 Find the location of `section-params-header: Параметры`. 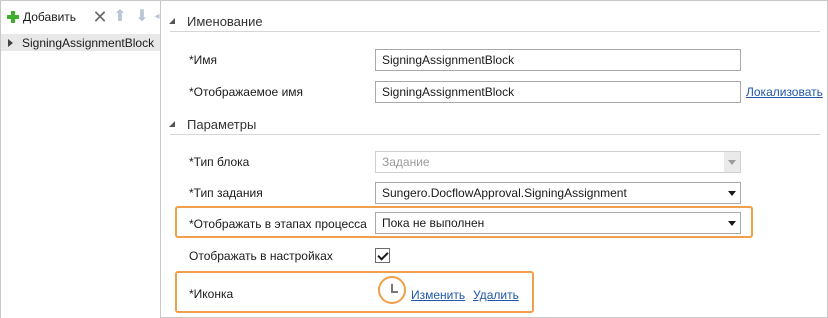

section-params-header: Параметры is located at coordinates (209, 124).